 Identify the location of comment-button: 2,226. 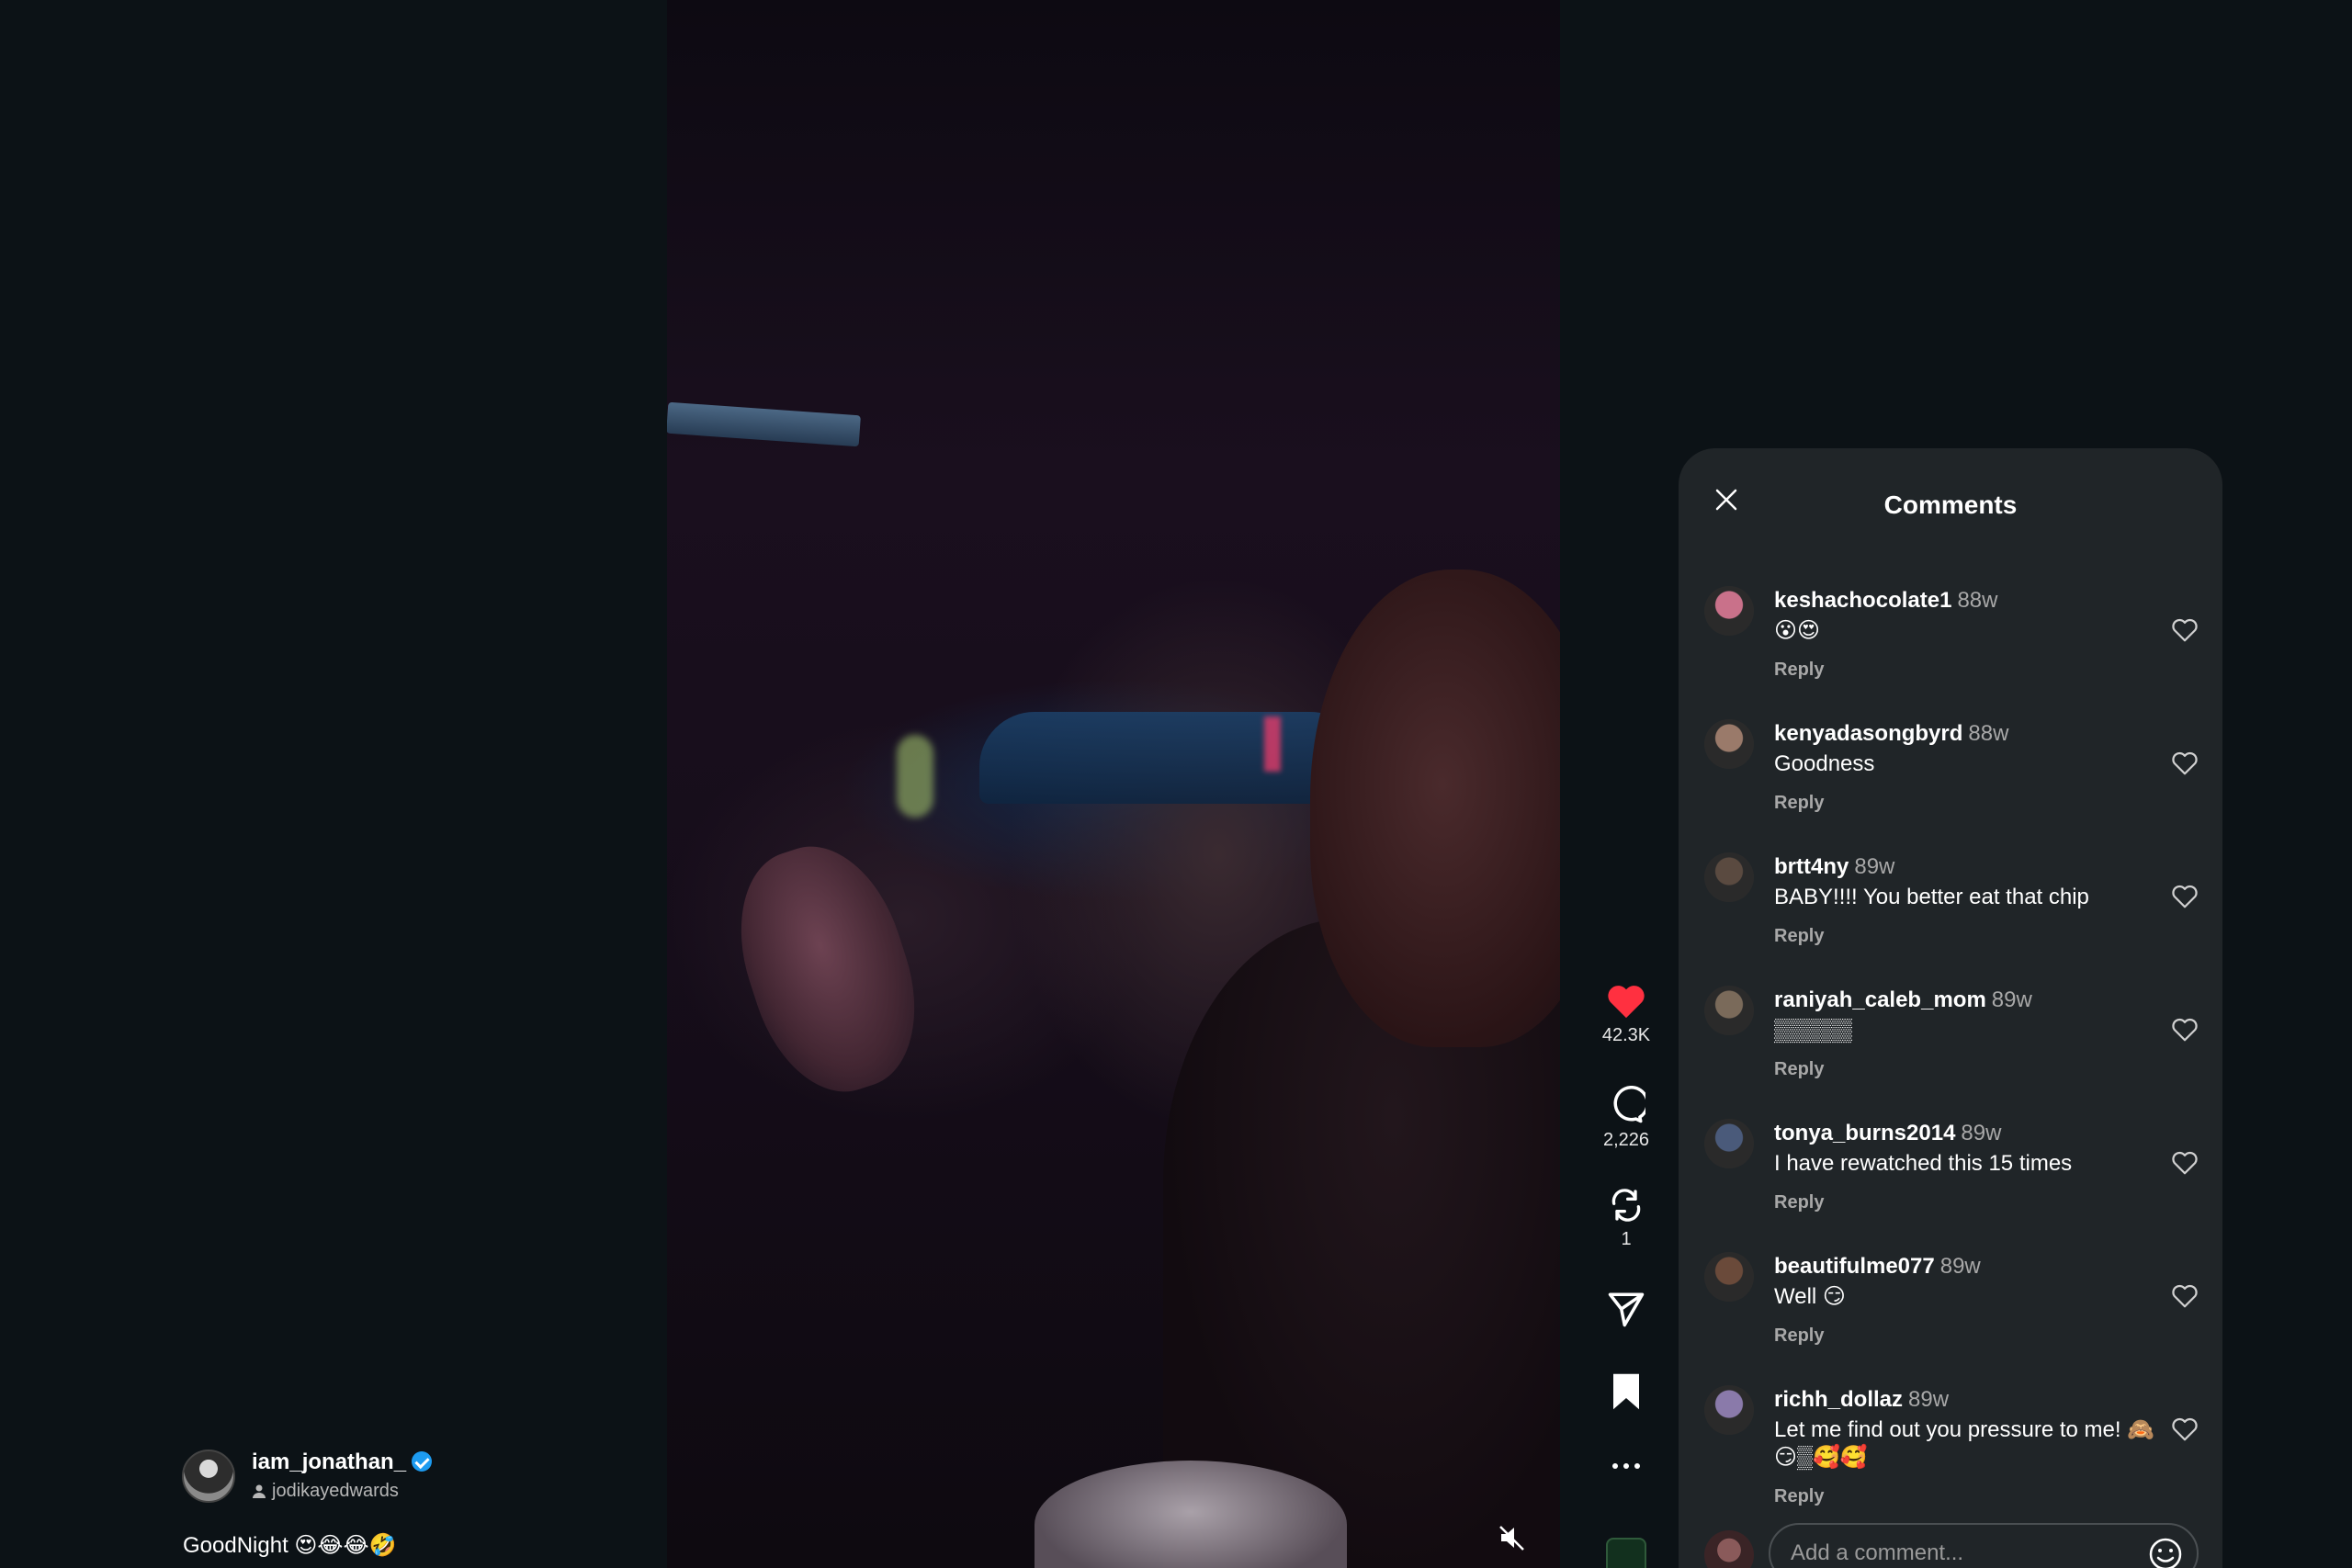
(1626, 1118).